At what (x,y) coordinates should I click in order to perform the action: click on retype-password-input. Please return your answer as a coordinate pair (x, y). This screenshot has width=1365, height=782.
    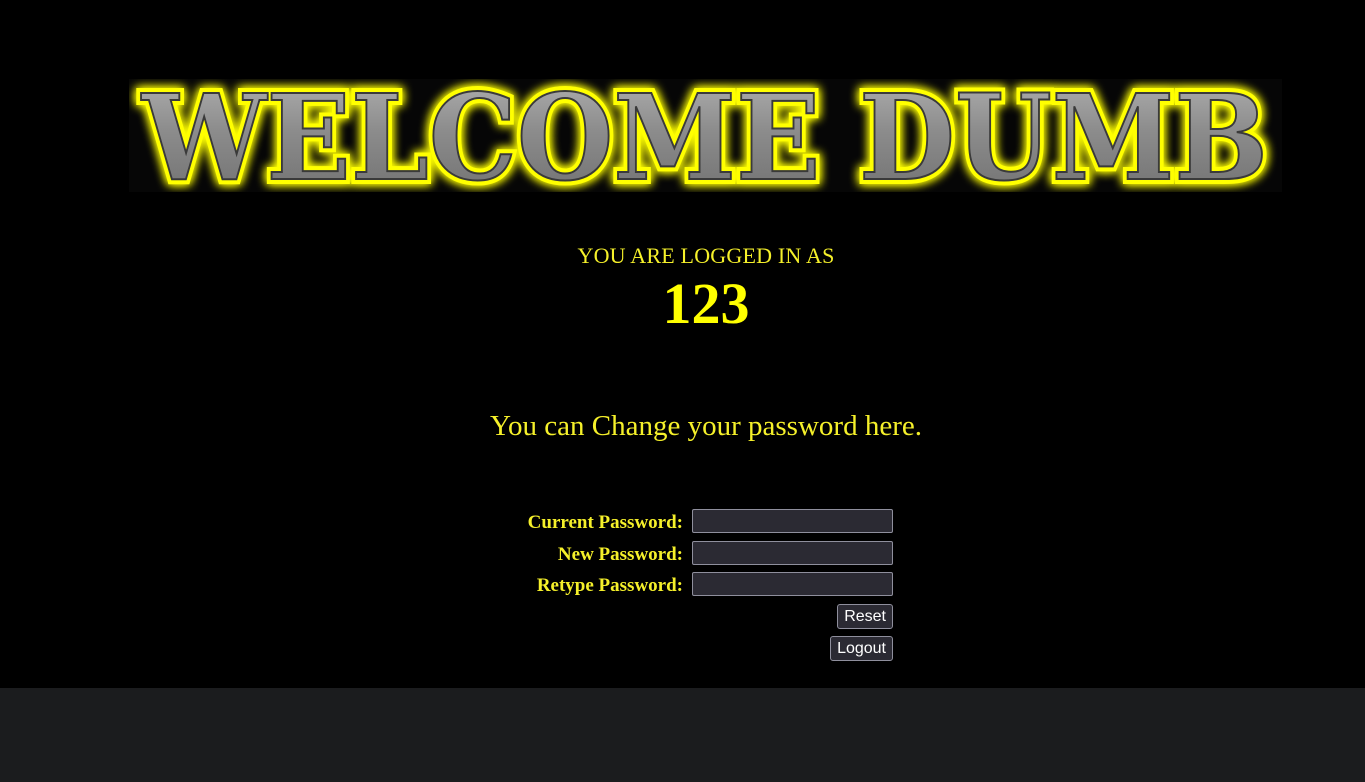
    Looking at the image, I should click on (792, 584).